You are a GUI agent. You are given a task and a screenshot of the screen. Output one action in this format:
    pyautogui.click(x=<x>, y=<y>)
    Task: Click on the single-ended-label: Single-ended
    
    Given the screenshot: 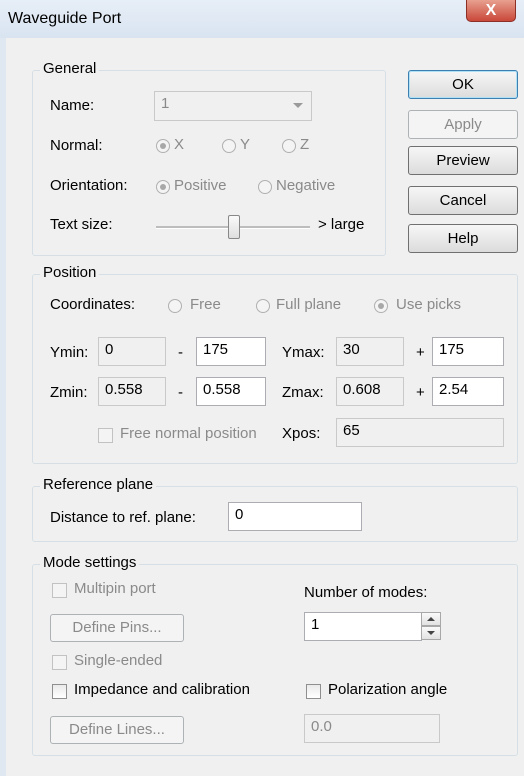 What is the action you would take?
    pyautogui.click(x=118, y=660)
    